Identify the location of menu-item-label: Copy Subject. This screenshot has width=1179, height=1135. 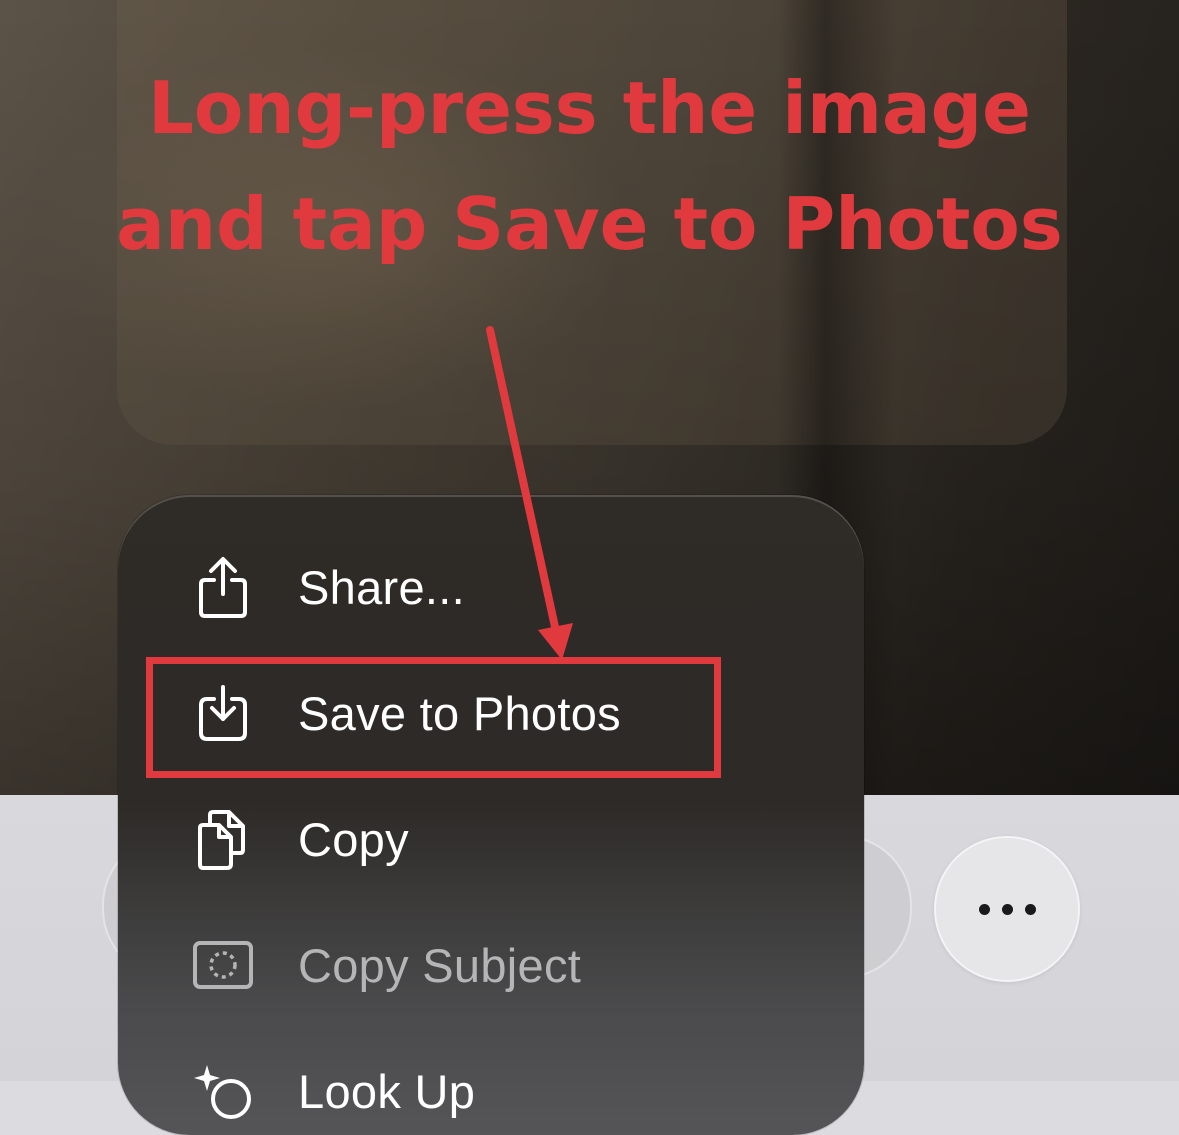
(440, 965).